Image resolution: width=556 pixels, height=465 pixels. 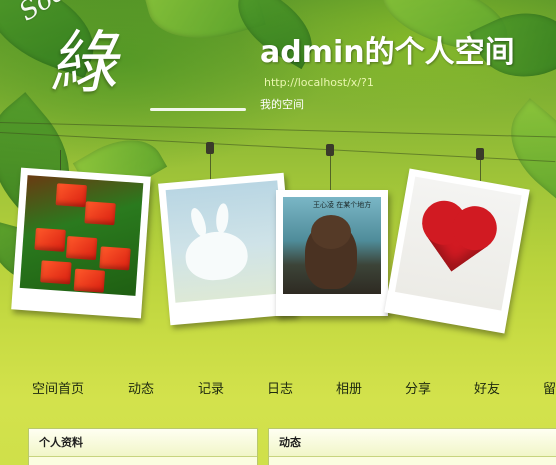 What do you see at coordinates (216, 256) in the screenshot?
I see `bunny-figure` at bounding box center [216, 256].